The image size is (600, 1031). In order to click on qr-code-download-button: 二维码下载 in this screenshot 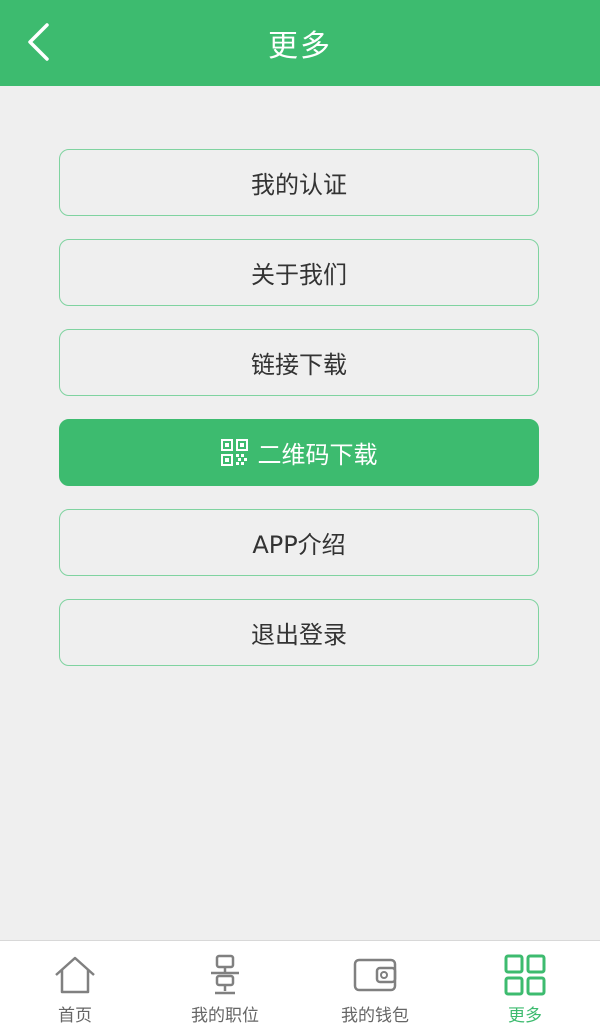, I will do `click(299, 452)`.